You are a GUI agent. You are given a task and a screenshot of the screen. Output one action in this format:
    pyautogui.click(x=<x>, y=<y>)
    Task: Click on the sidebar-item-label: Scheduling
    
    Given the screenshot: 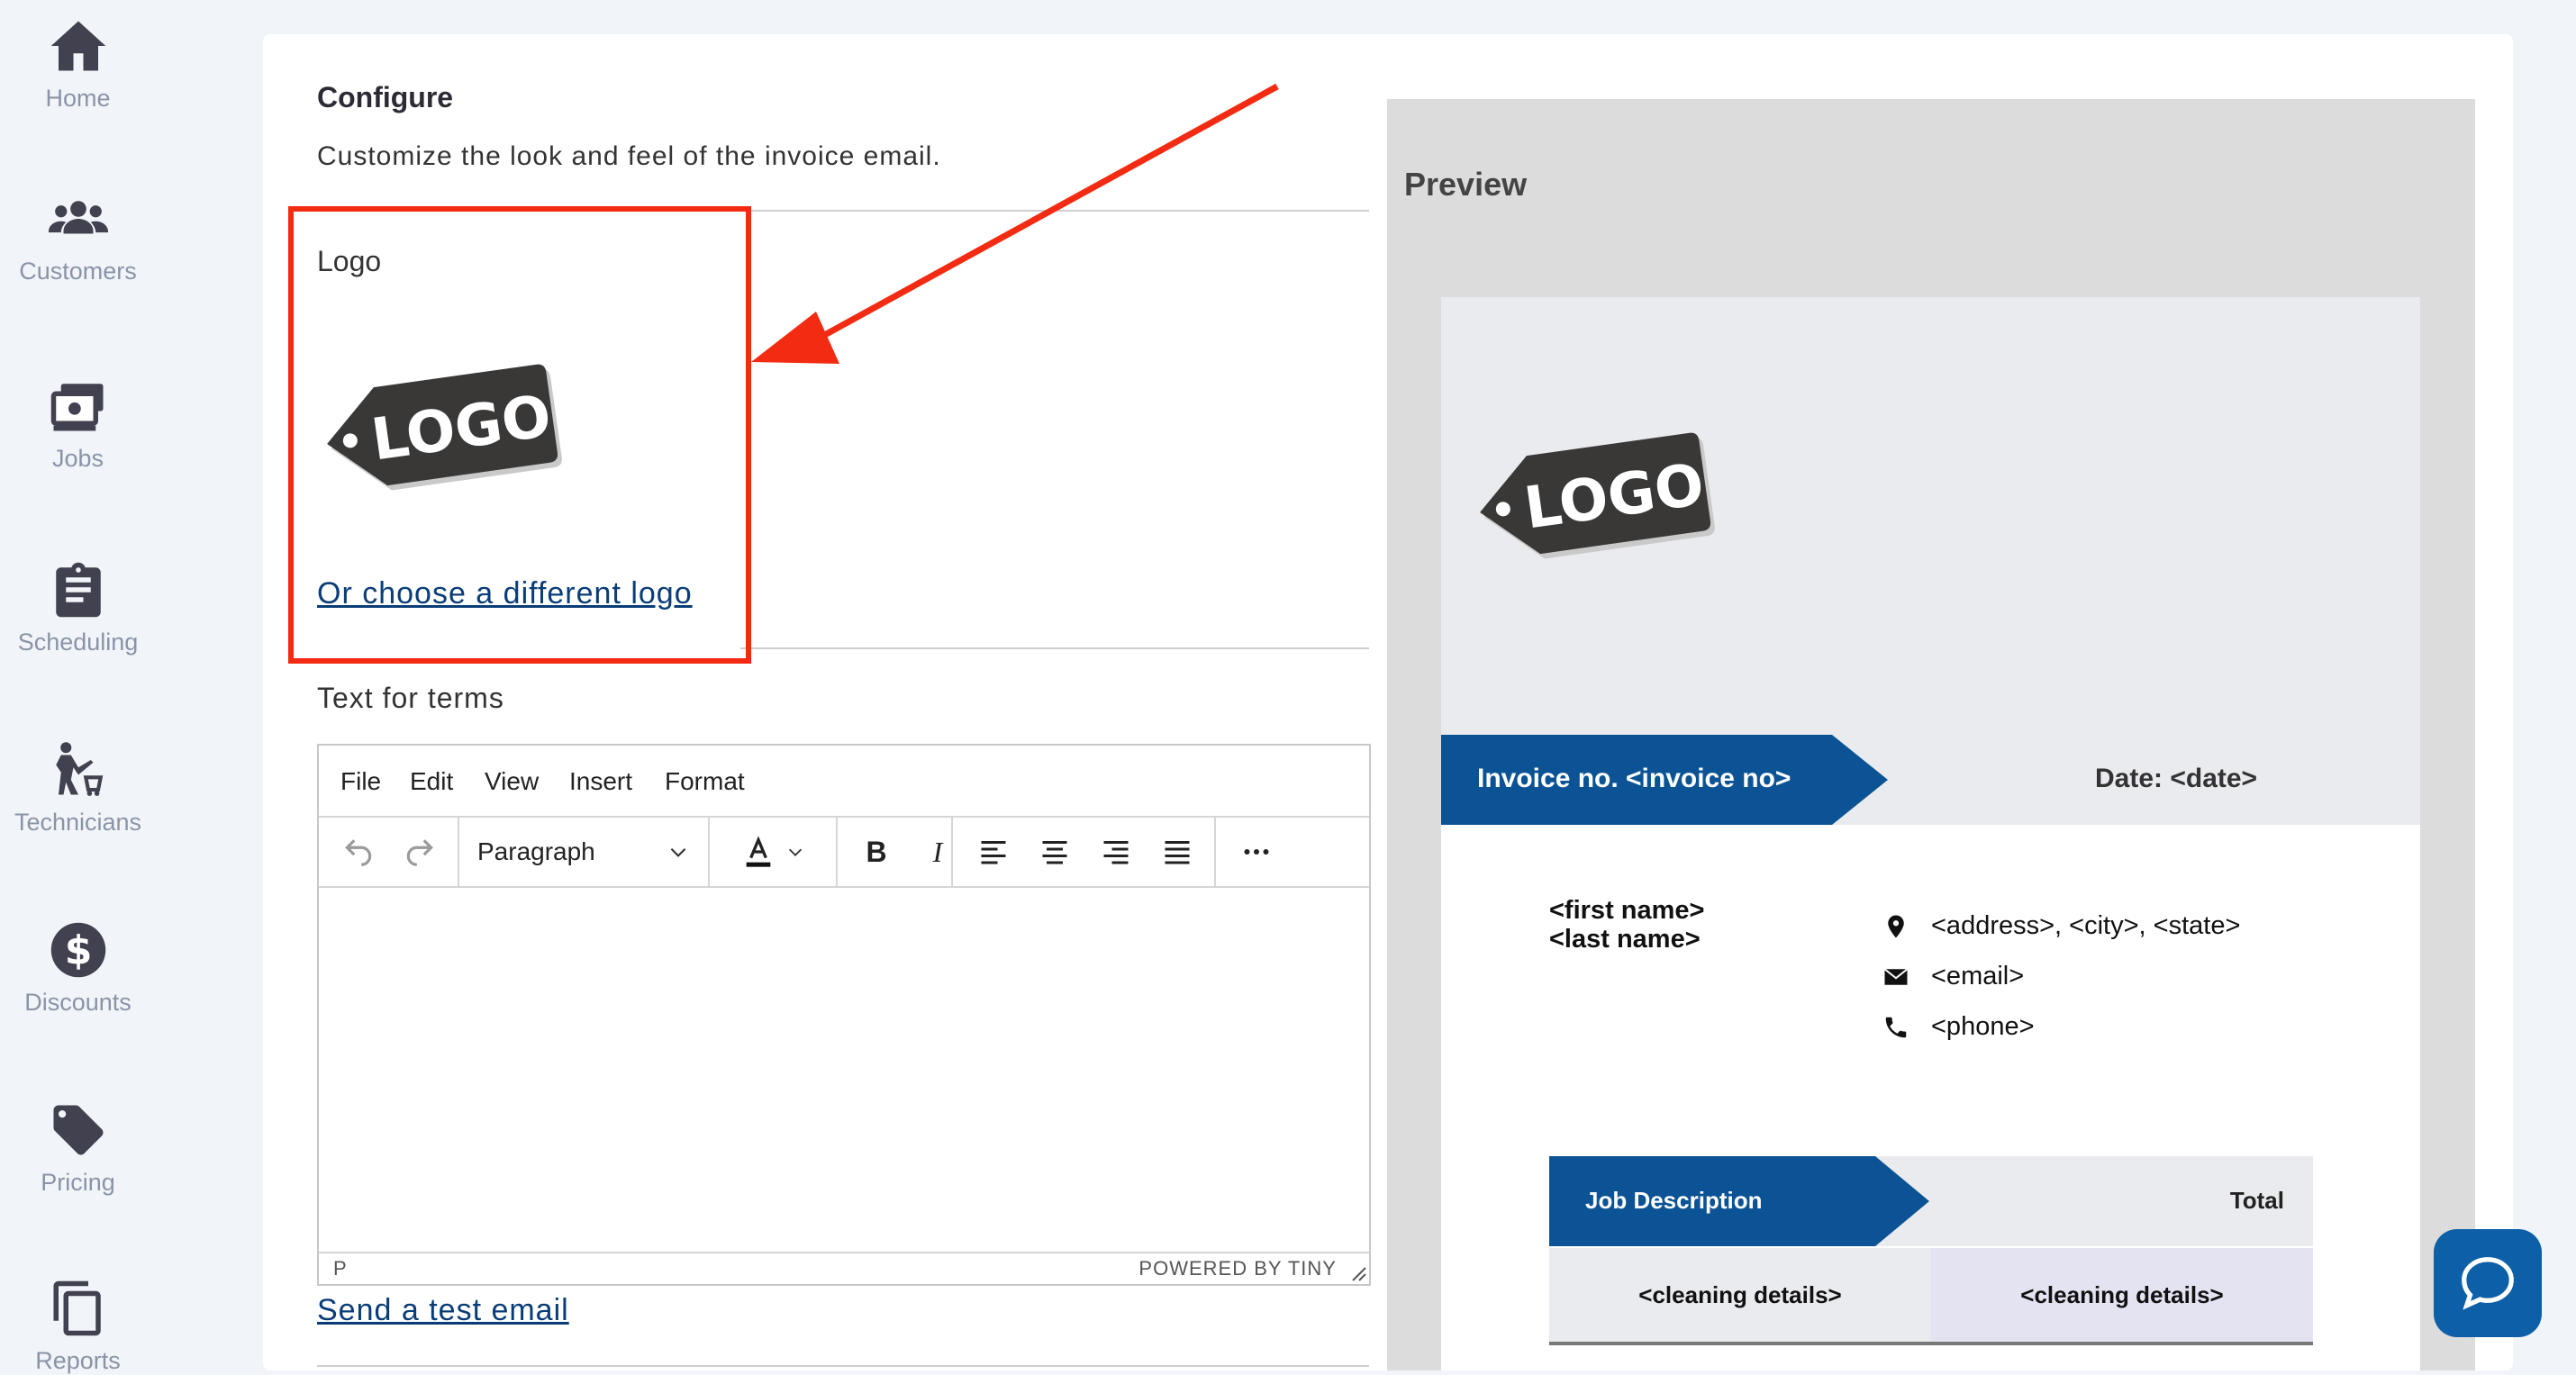 What is the action you would take?
    pyautogui.click(x=78, y=642)
    